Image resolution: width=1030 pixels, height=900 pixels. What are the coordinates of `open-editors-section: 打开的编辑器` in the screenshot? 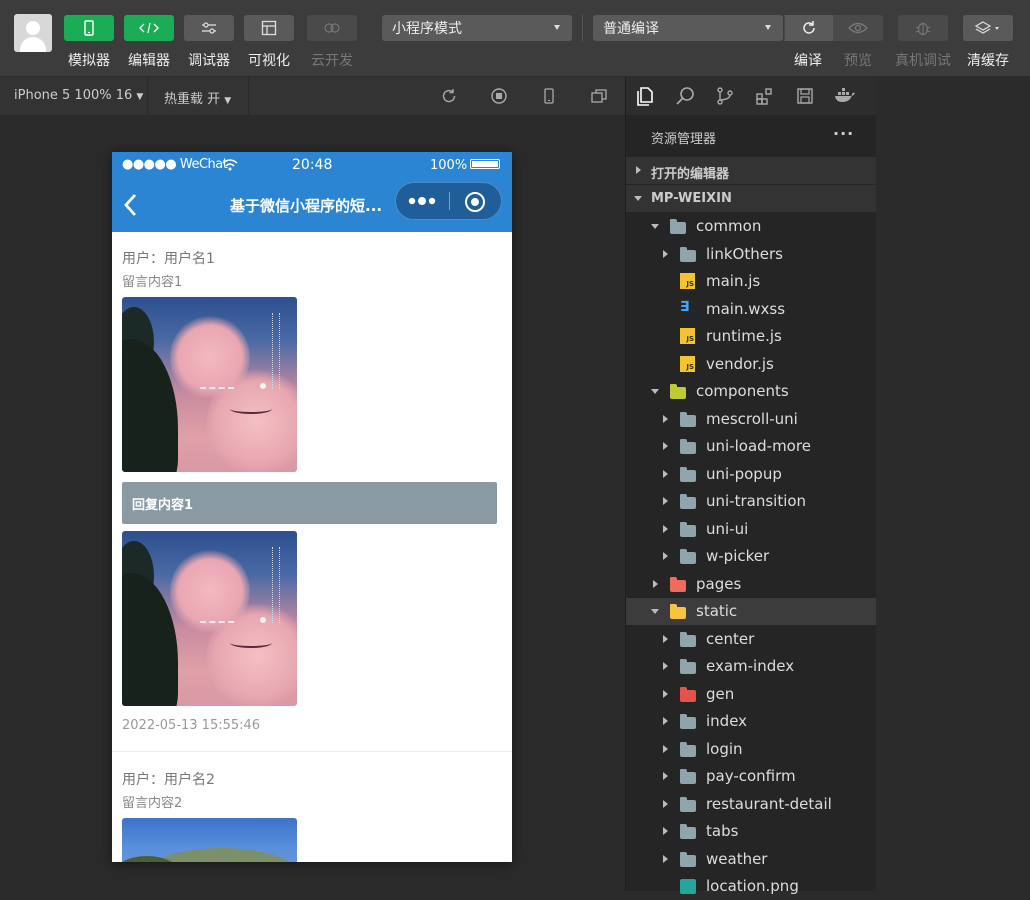 It's located at (751, 170).